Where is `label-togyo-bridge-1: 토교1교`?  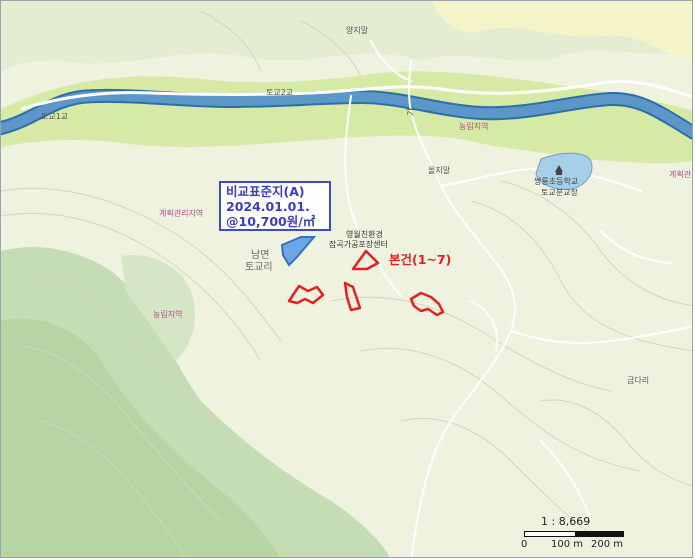
label-togyo-bridge-1: 토교1교 is located at coordinates (54, 116).